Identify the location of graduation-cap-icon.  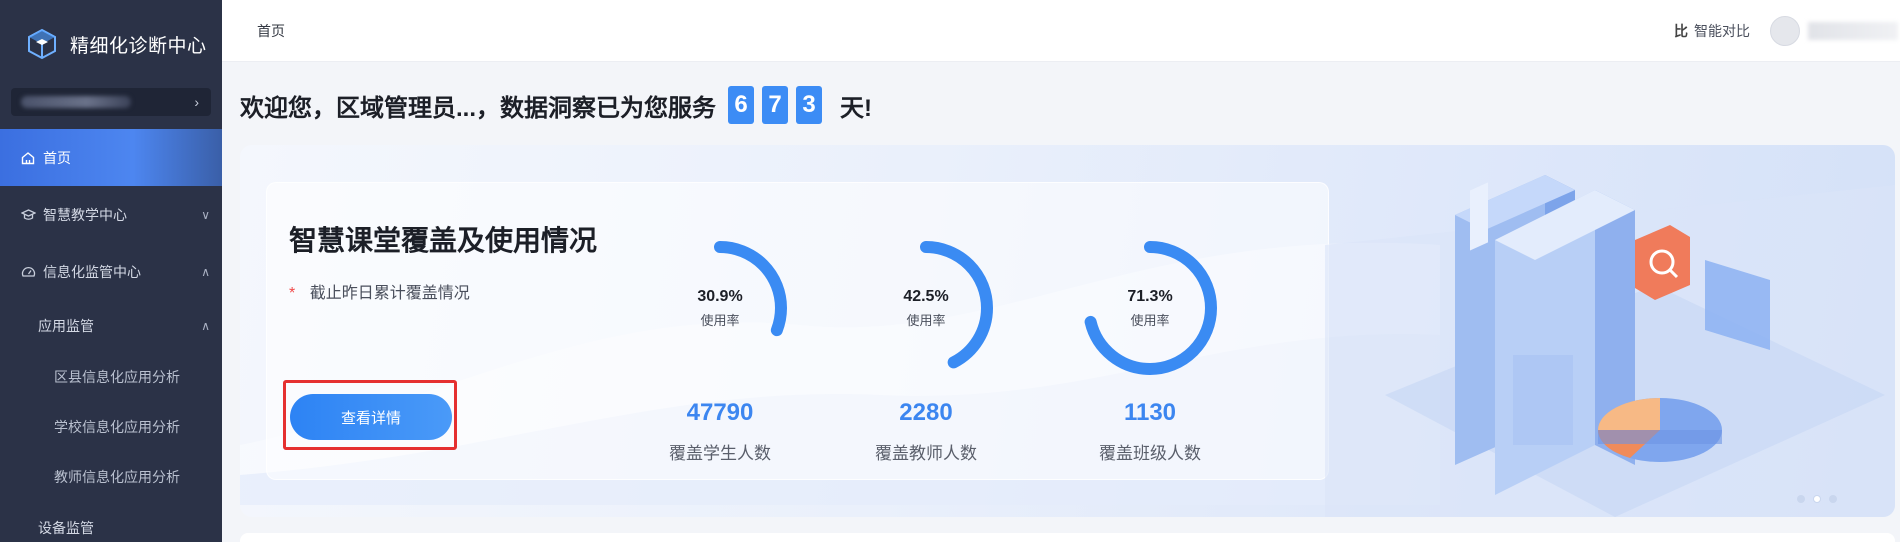
(28, 215).